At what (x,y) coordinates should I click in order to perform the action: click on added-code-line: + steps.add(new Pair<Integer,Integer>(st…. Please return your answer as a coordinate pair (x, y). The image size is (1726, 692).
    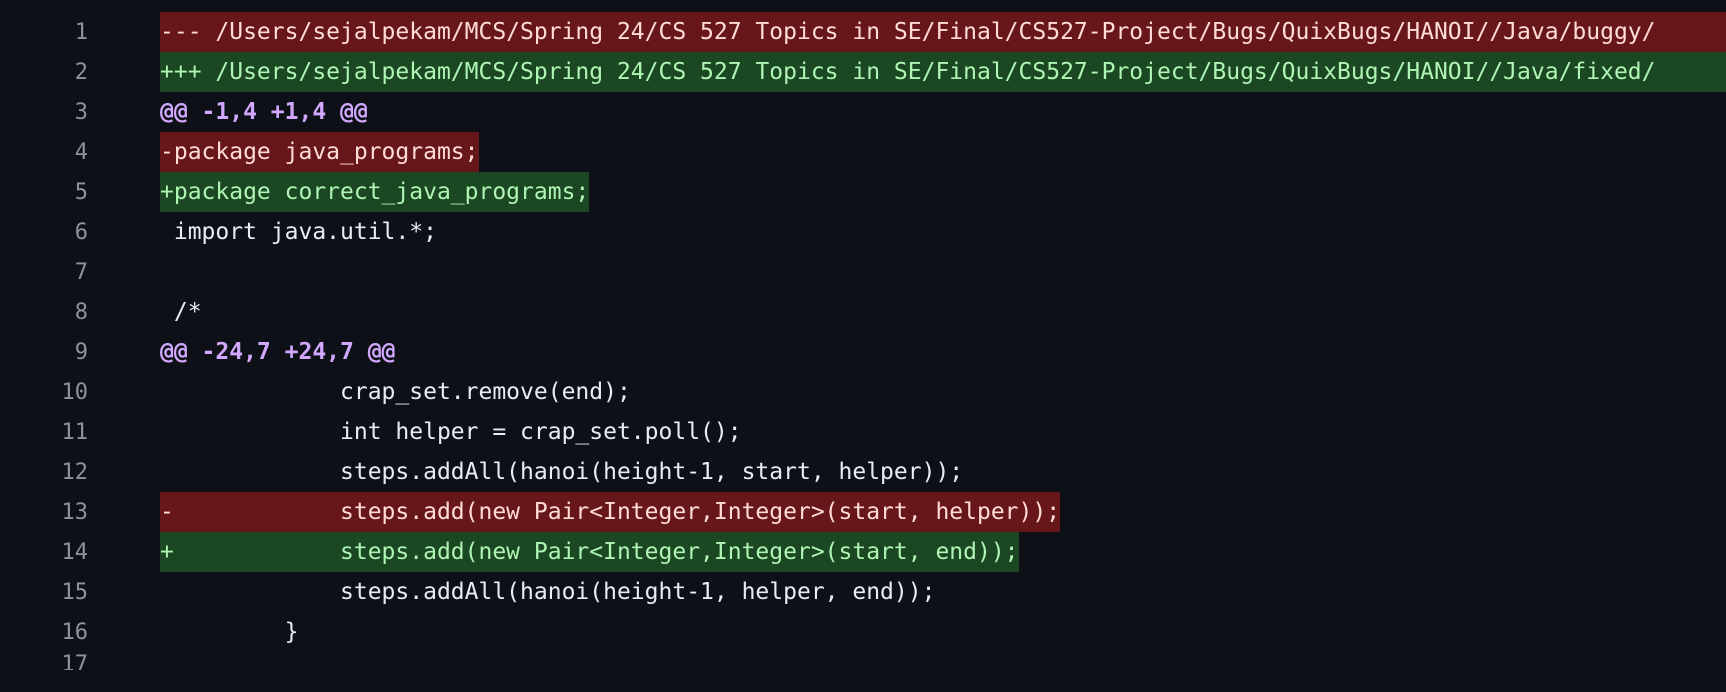
    Looking at the image, I should click on (589, 552).